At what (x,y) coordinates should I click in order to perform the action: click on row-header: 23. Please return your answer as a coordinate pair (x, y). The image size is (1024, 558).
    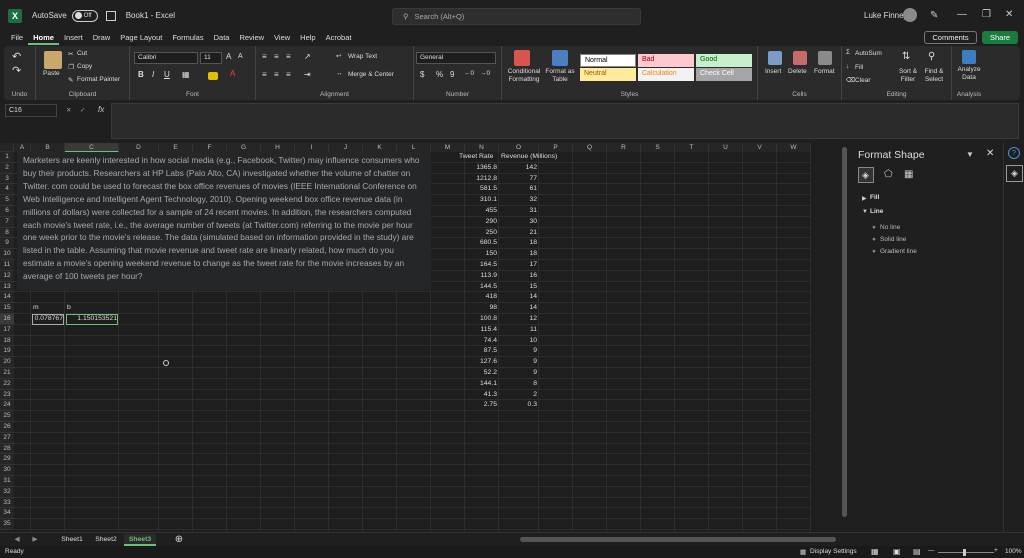
    Looking at the image, I should click on (7, 395).